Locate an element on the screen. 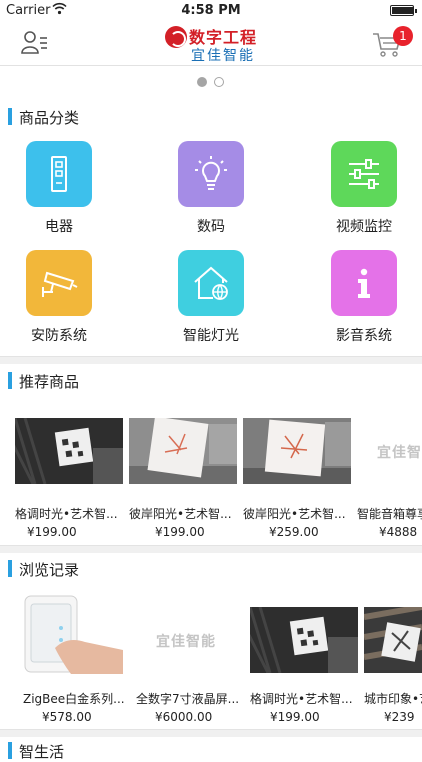 Image resolution: width=422 pixels, height=762 pixels. product-price: ¥239 is located at coordinates (399, 717).